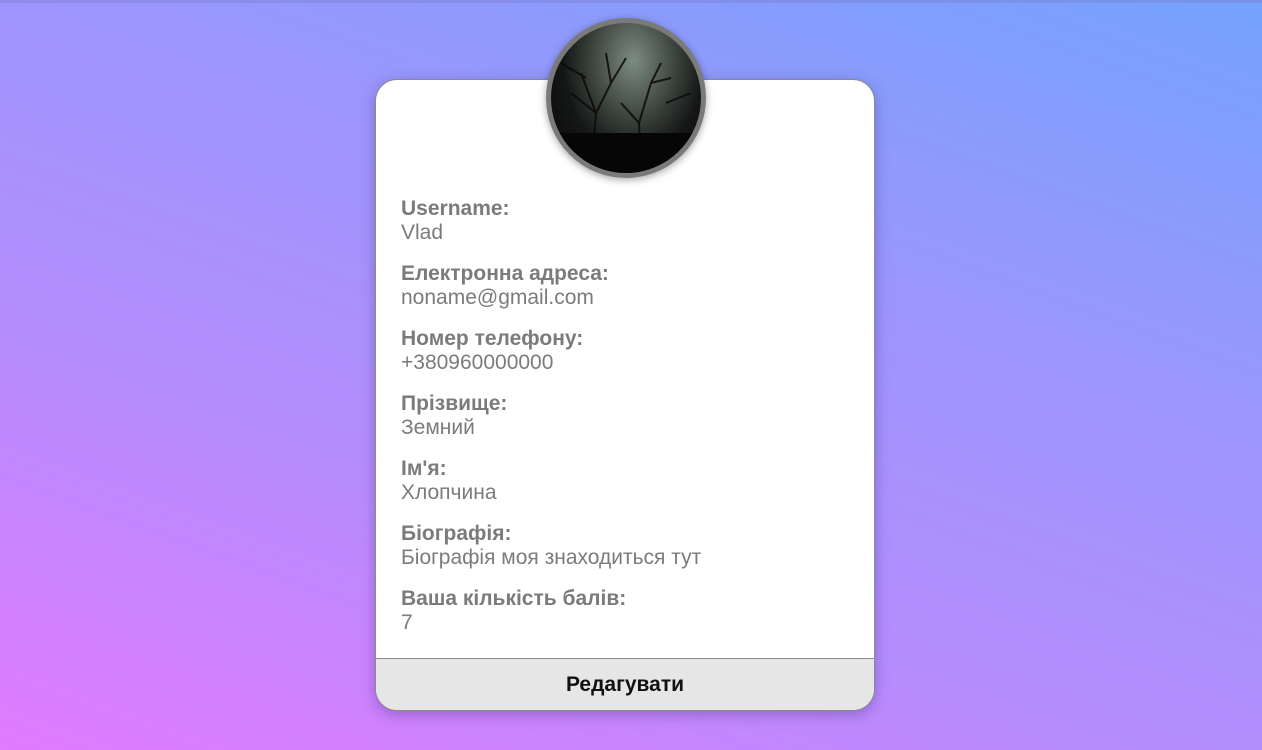  Describe the element at coordinates (477, 362) in the screenshot. I see `phone-value: +380960000000` at that location.